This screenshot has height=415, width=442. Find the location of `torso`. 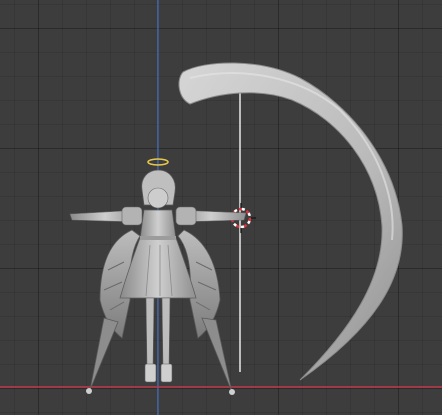

torso is located at coordinates (158, 225).